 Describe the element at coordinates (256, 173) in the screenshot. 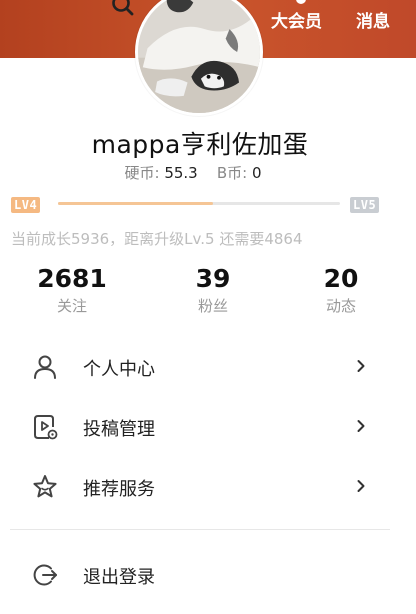

I see `b-coin-value: 0` at that location.